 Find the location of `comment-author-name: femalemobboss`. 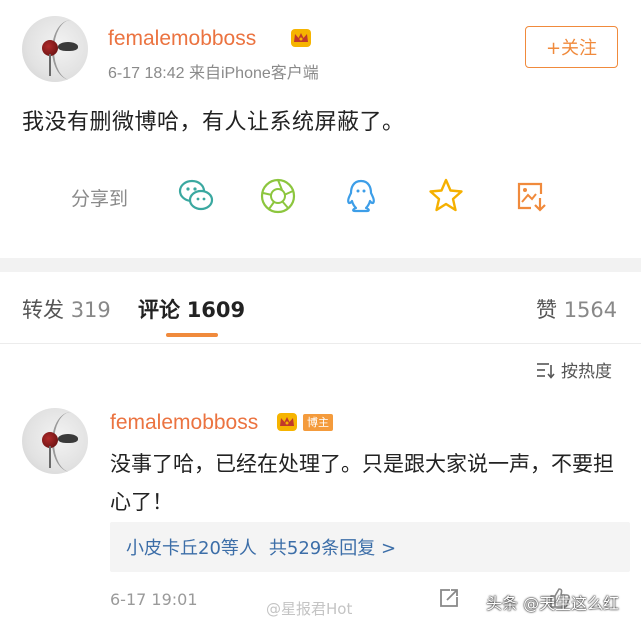

comment-author-name: femalemobboss is located at coordinates (184, 423).